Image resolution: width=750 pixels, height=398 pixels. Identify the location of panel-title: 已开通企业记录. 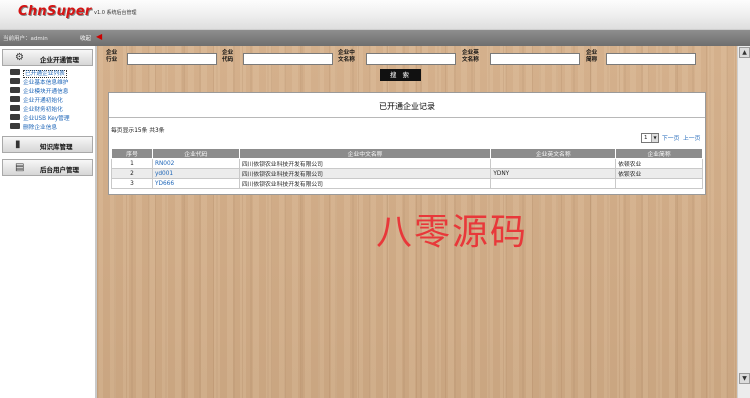
(407, 106).